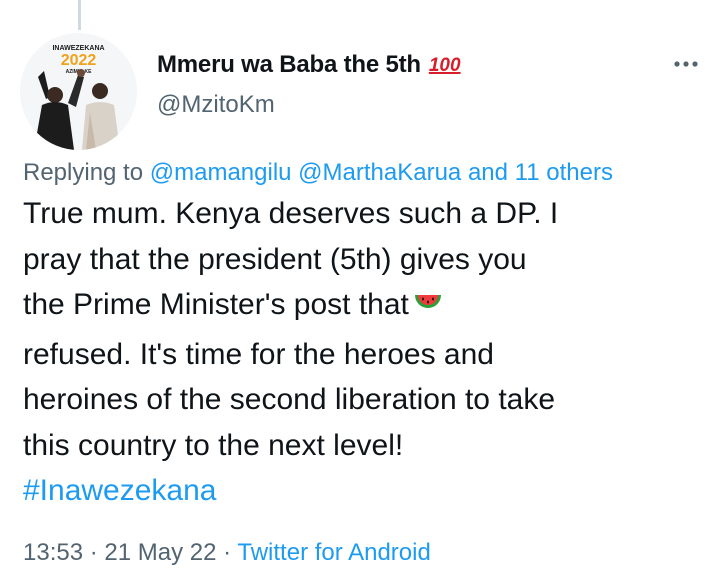  Describe the element at coordinates (79, 15) in the screenshot. I see `thread-connector-line` at that location.